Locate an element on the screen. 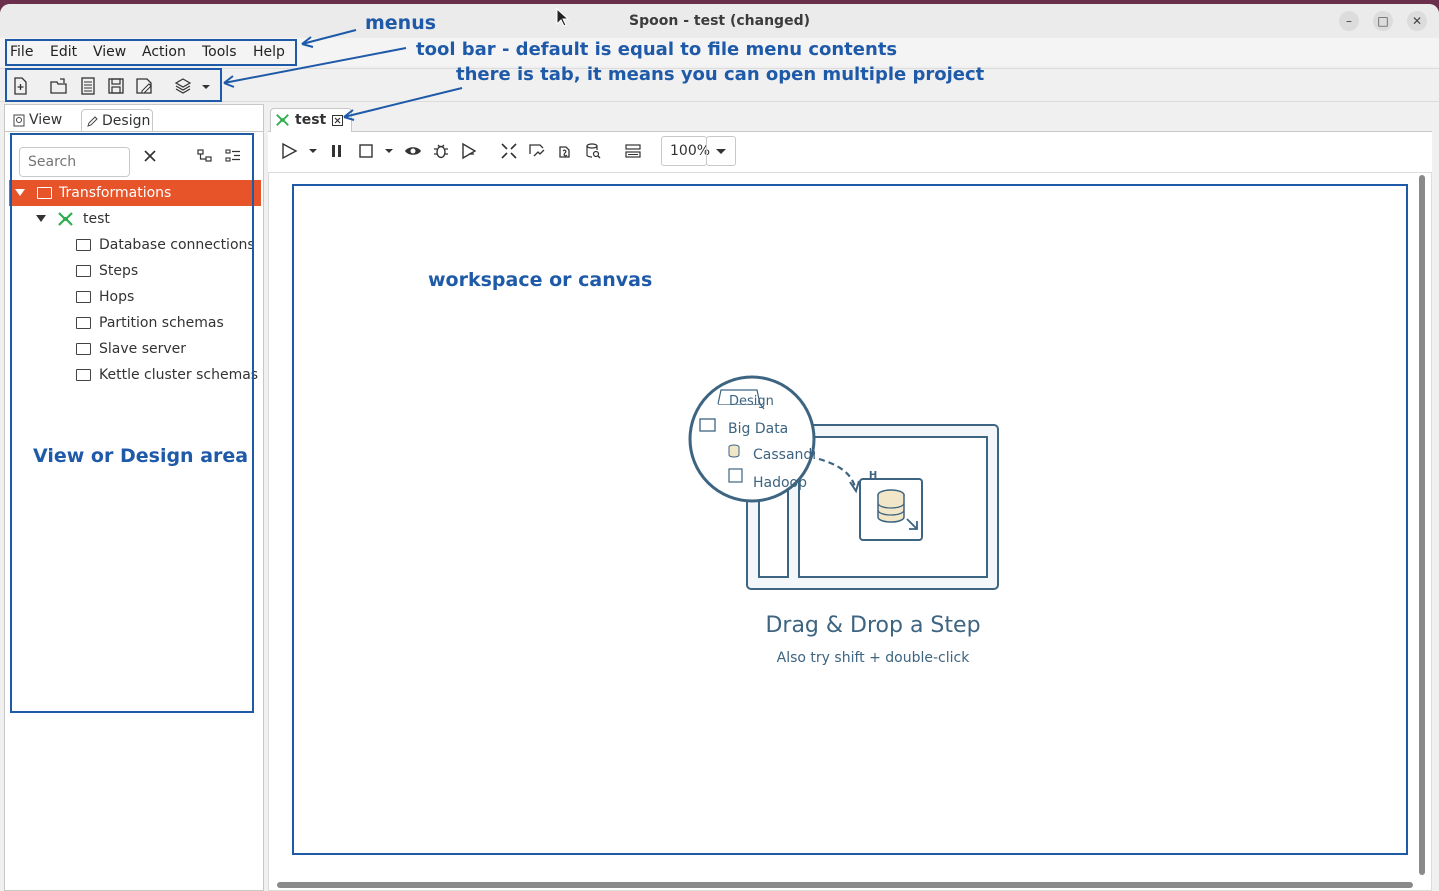 The height and width of the screenshot is (891, 1439). tab-design-label: Design is located at coordinates (126, 121).